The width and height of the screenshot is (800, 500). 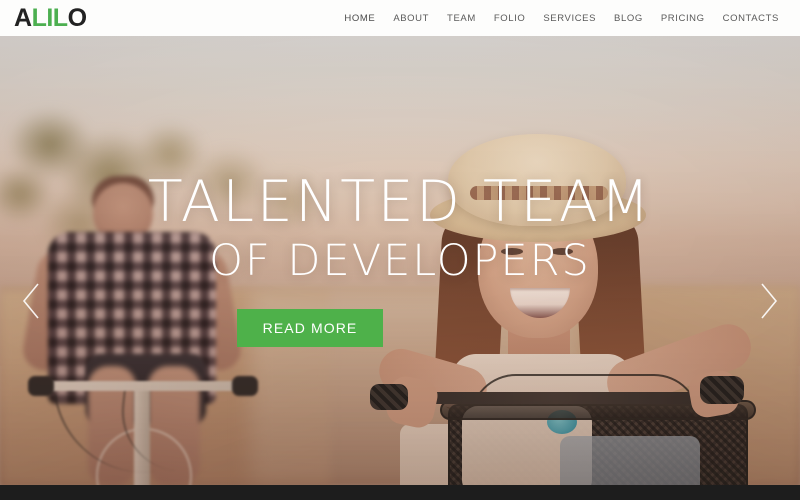 I want to click on logo-letters-lil: LIL, so click(x=50, y=17).